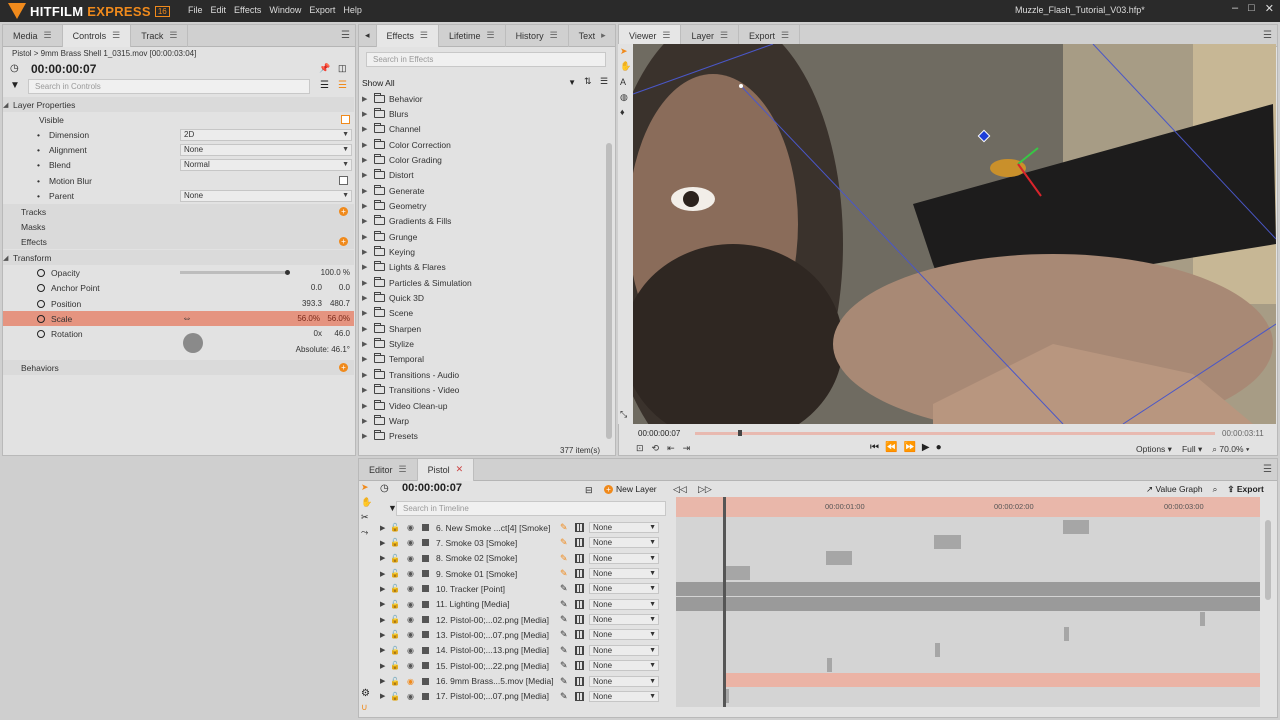  I want to click on behaviors-section: Behaviors +, so click(178, 367).